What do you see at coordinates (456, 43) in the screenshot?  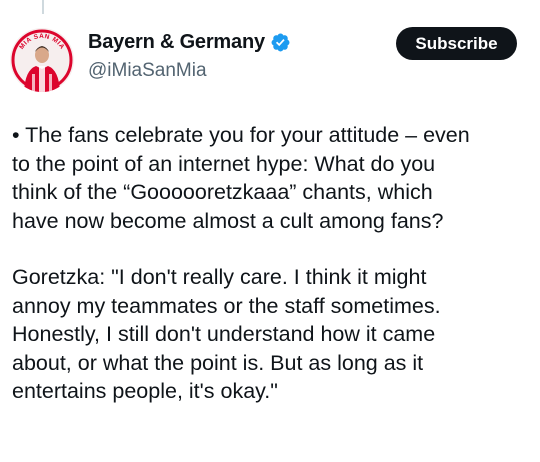 I see `subscribe-button: Subscribe` at bounding box center [456, 43].